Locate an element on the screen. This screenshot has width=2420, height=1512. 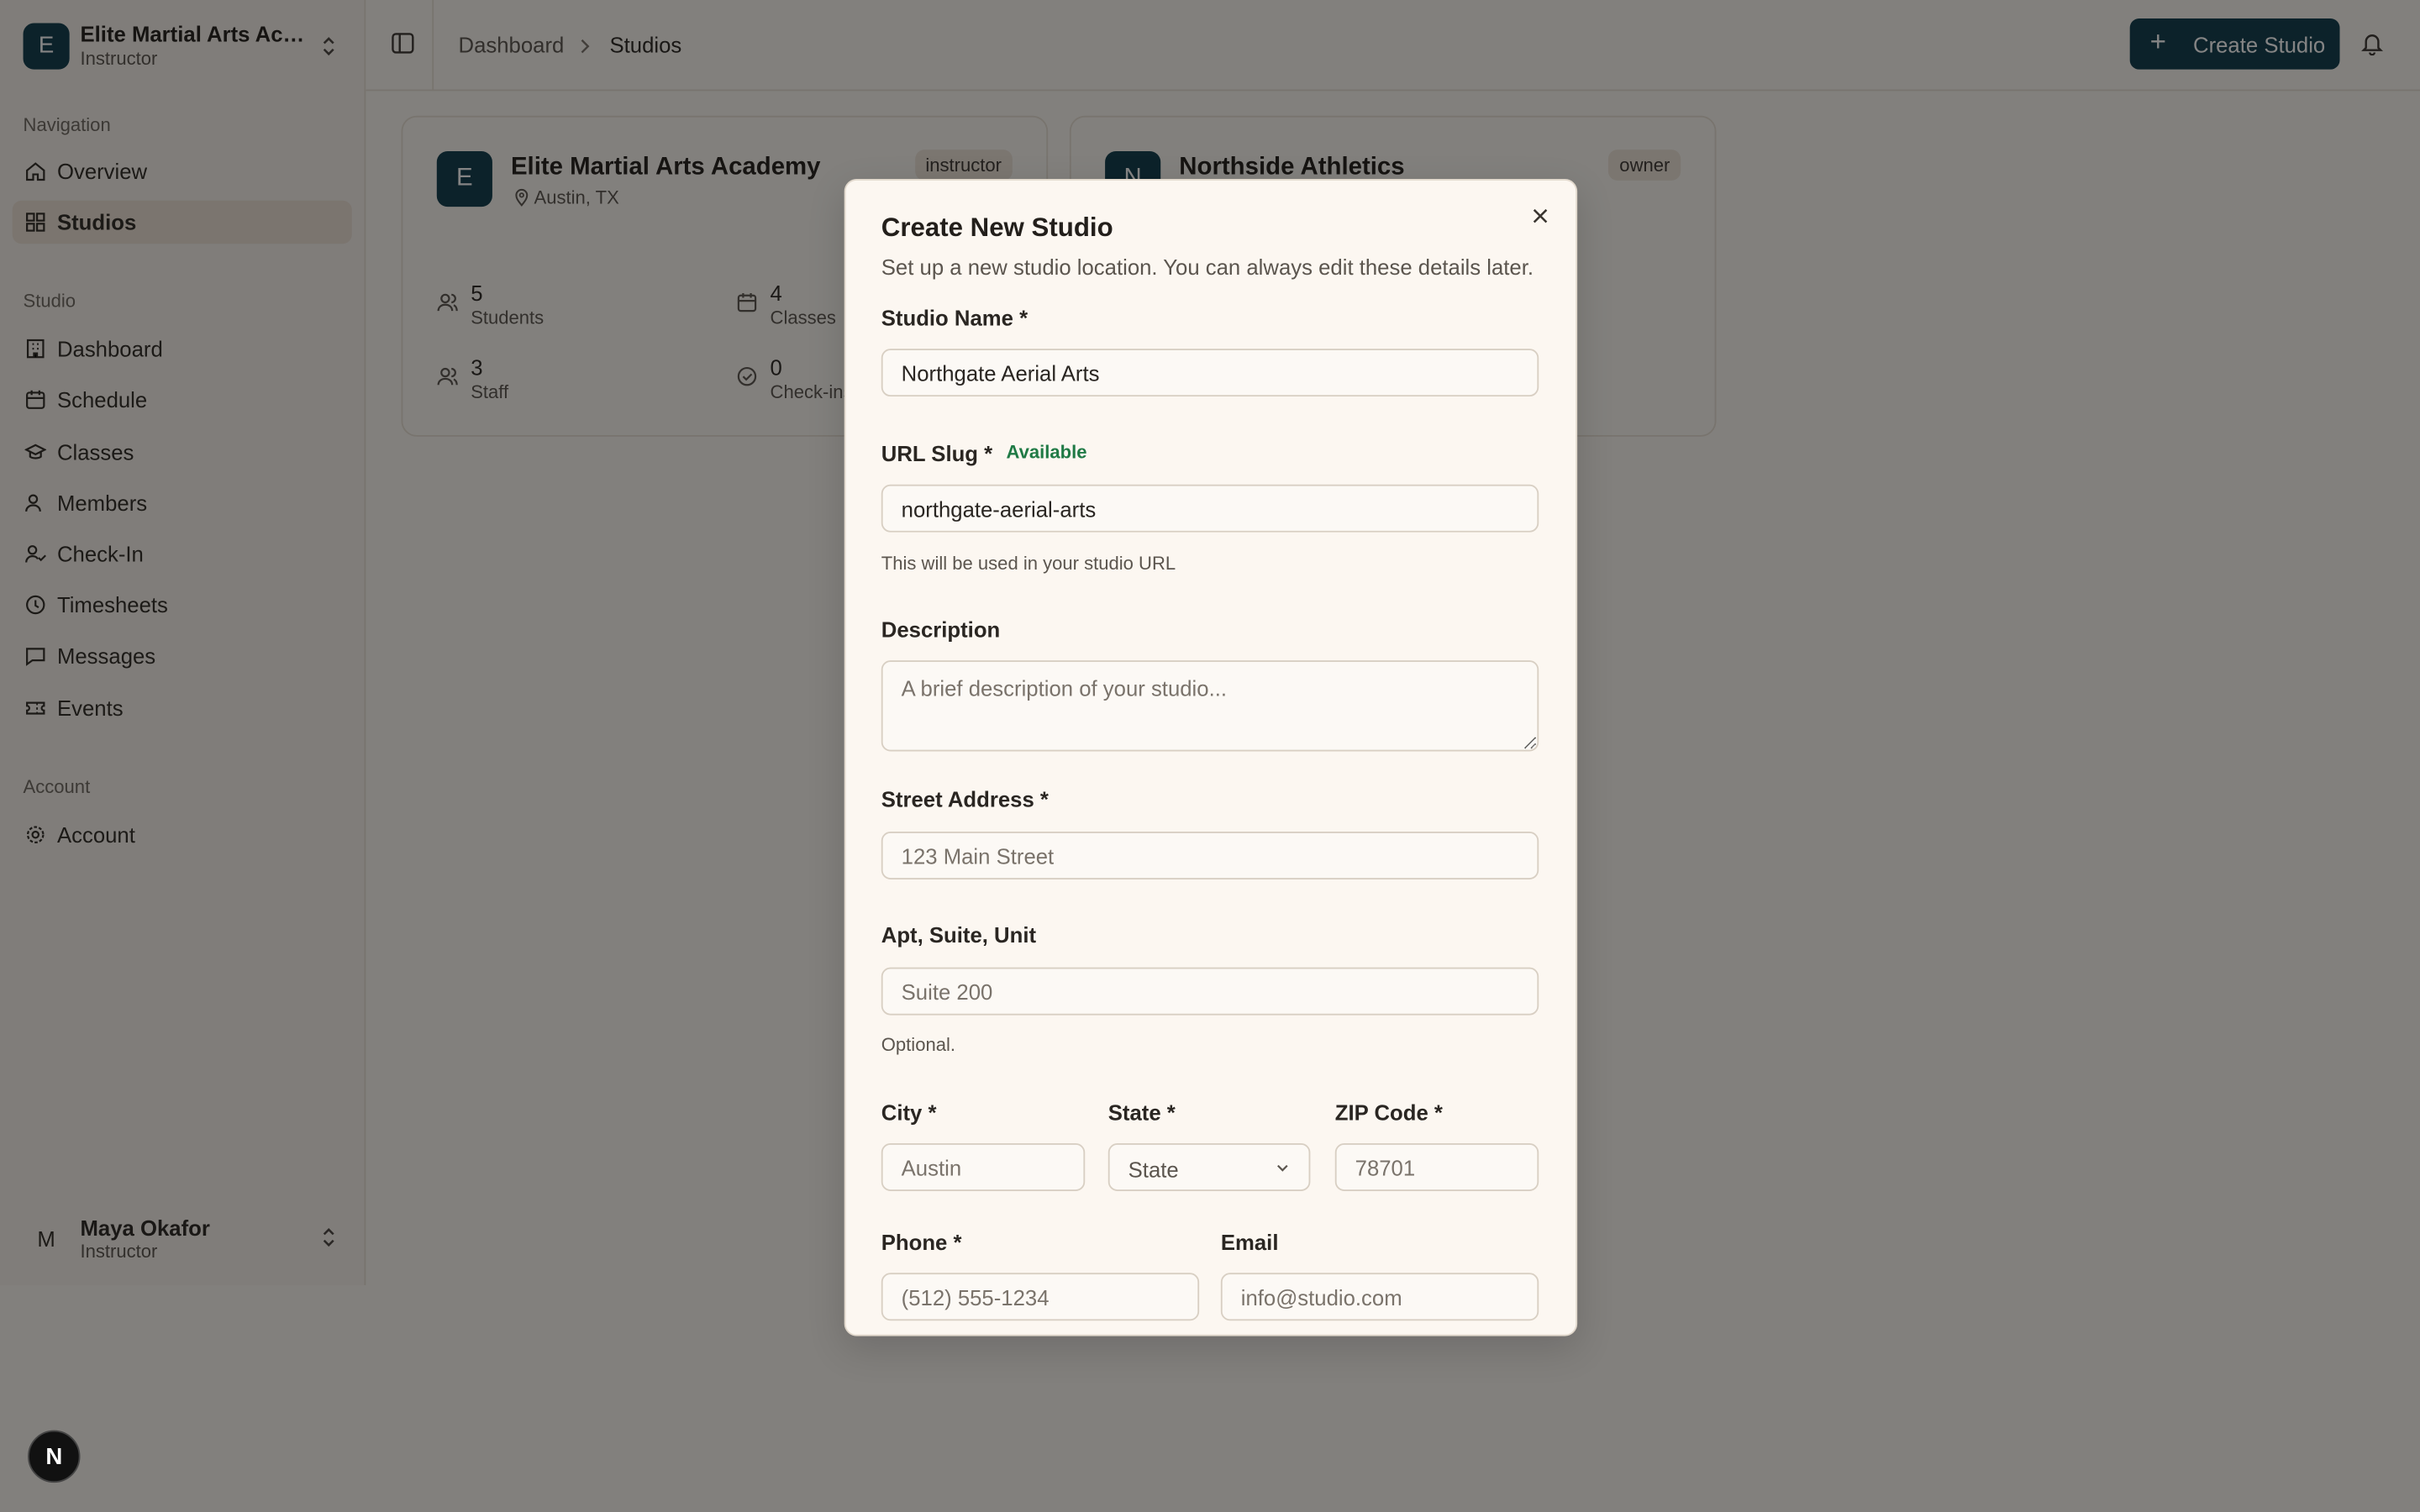
dev-tools-badge: N is located at coordinates (54, 1456).